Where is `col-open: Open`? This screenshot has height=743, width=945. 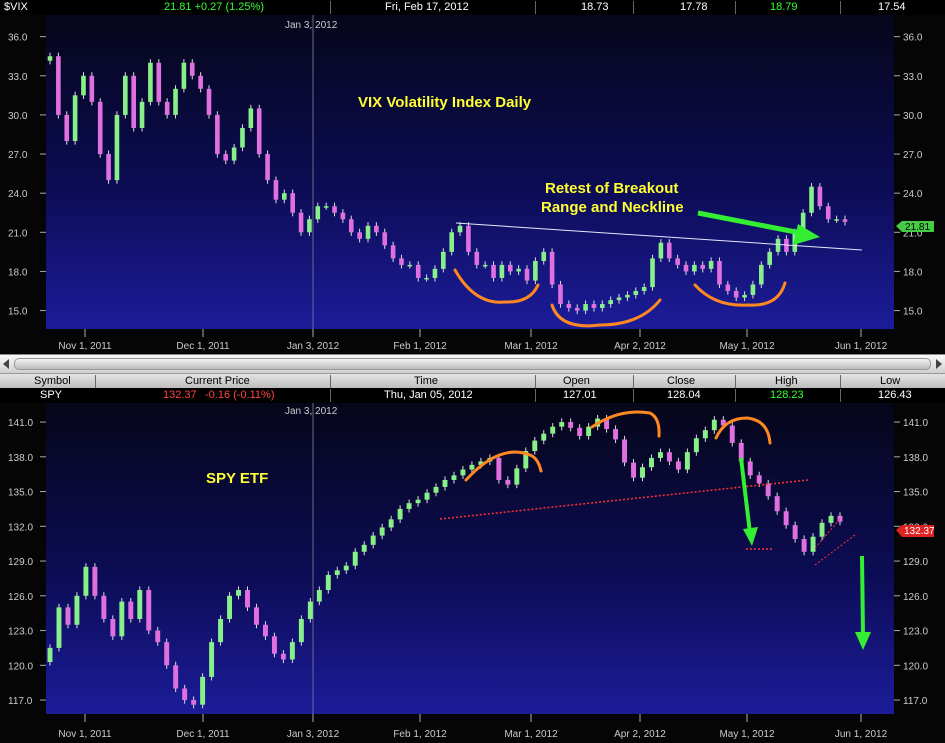 col-open: Open is located at coordinates (576, 381).